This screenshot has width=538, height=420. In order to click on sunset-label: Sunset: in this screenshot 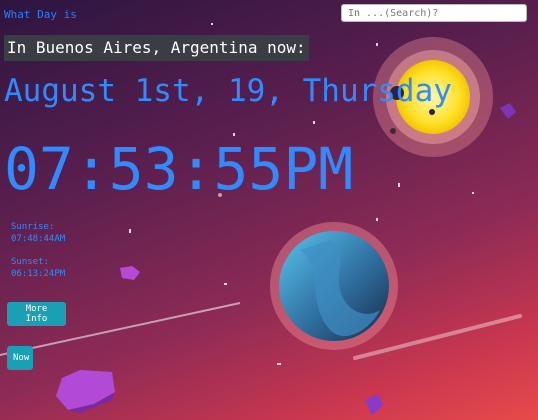, I will do `click(30, 262)`.